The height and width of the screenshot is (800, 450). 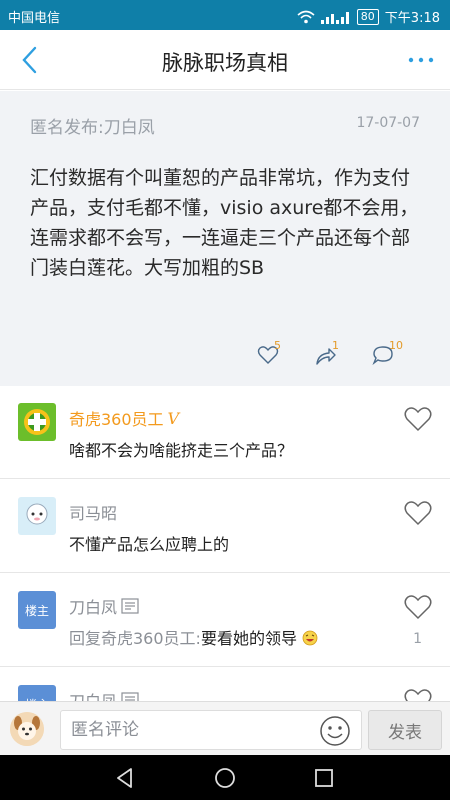 What do you see at coordinates (93, 512) in the screenshot?
I see `commenter-name: 司马昭` at bounding box center [93, 512].